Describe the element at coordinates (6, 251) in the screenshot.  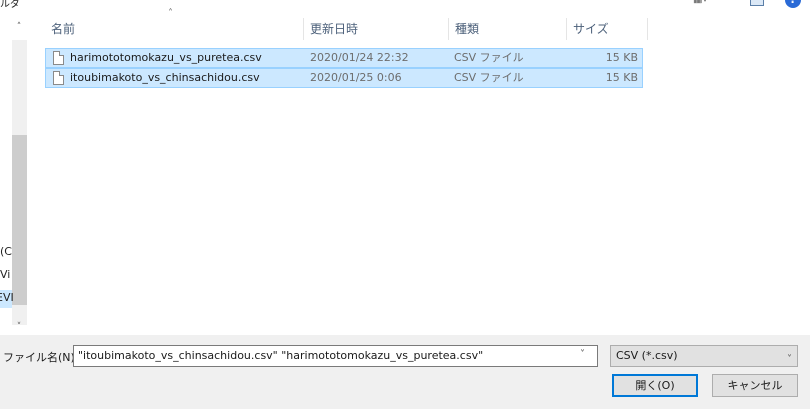
I see `nav-item-drive-c: (C` at that location.